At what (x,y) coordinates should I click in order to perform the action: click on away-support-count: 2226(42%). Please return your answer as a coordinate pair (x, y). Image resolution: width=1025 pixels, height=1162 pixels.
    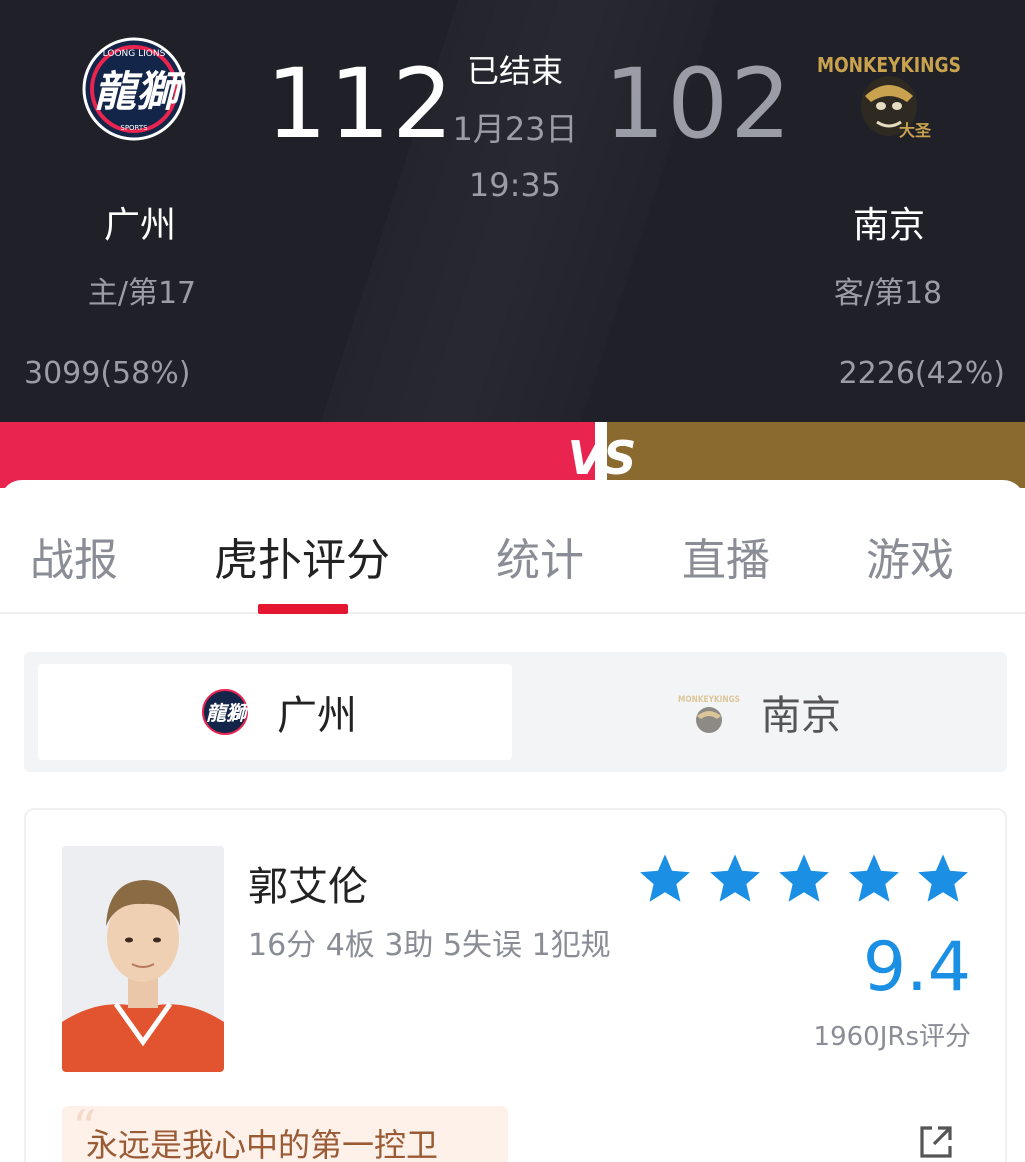
    Looking at the image, I should click on (921, 373).